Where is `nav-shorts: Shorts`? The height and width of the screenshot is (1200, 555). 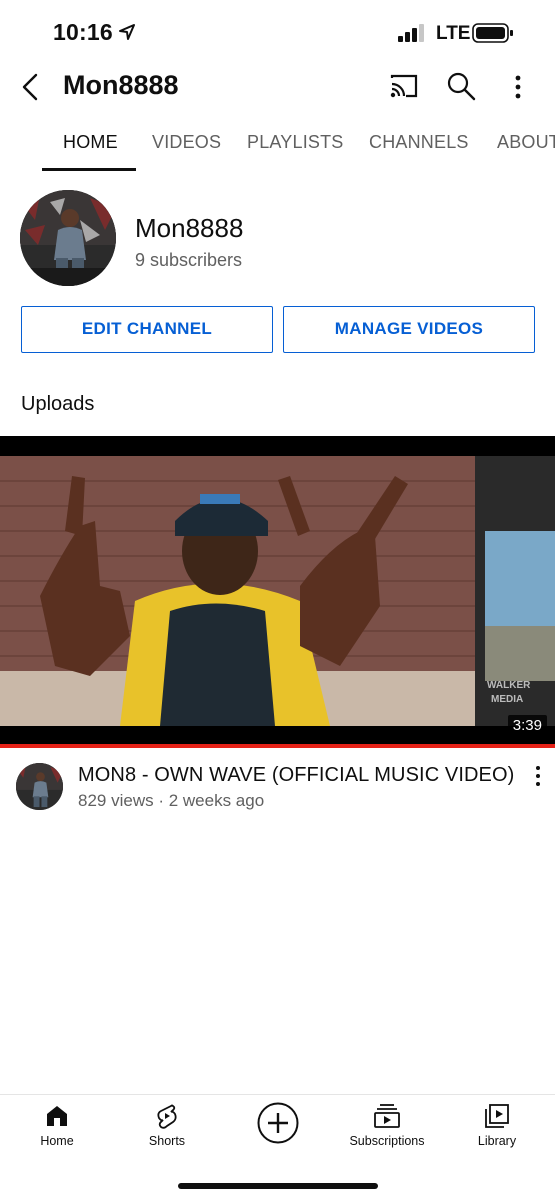
nav-shorts: Shorts is located at coordinates (167, 1125).